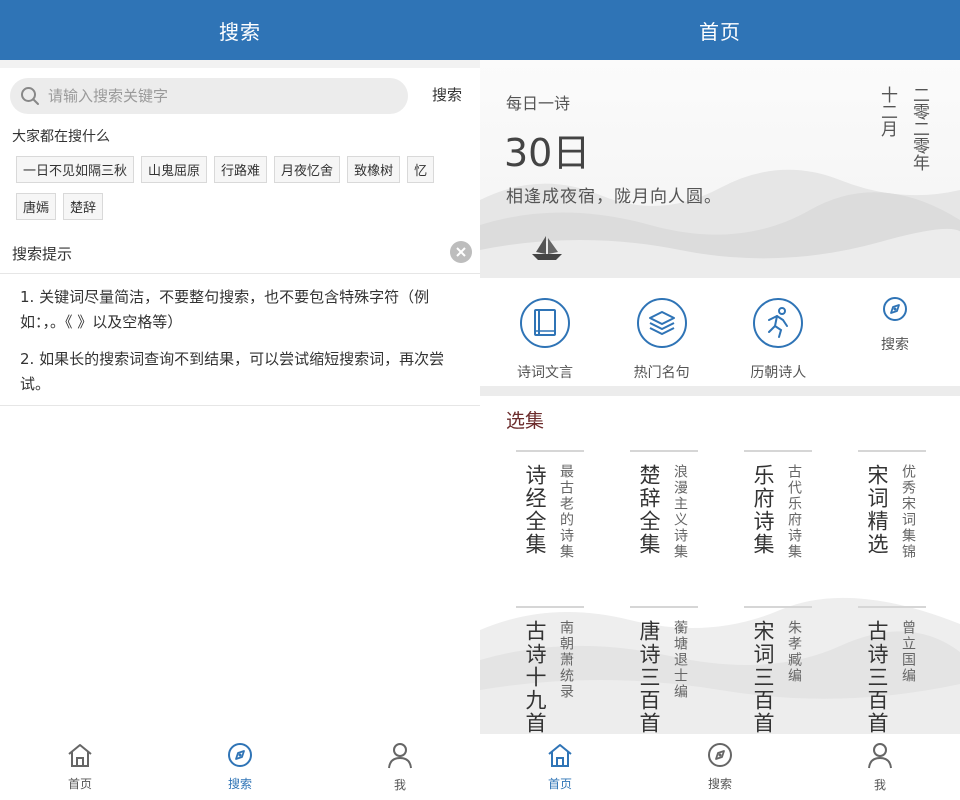  What do you see at coordinates (778, 520) in the screenshot?
I see `collection-card: 乐府诗集 古代乐府诗集` at bounding box center [778, 520].